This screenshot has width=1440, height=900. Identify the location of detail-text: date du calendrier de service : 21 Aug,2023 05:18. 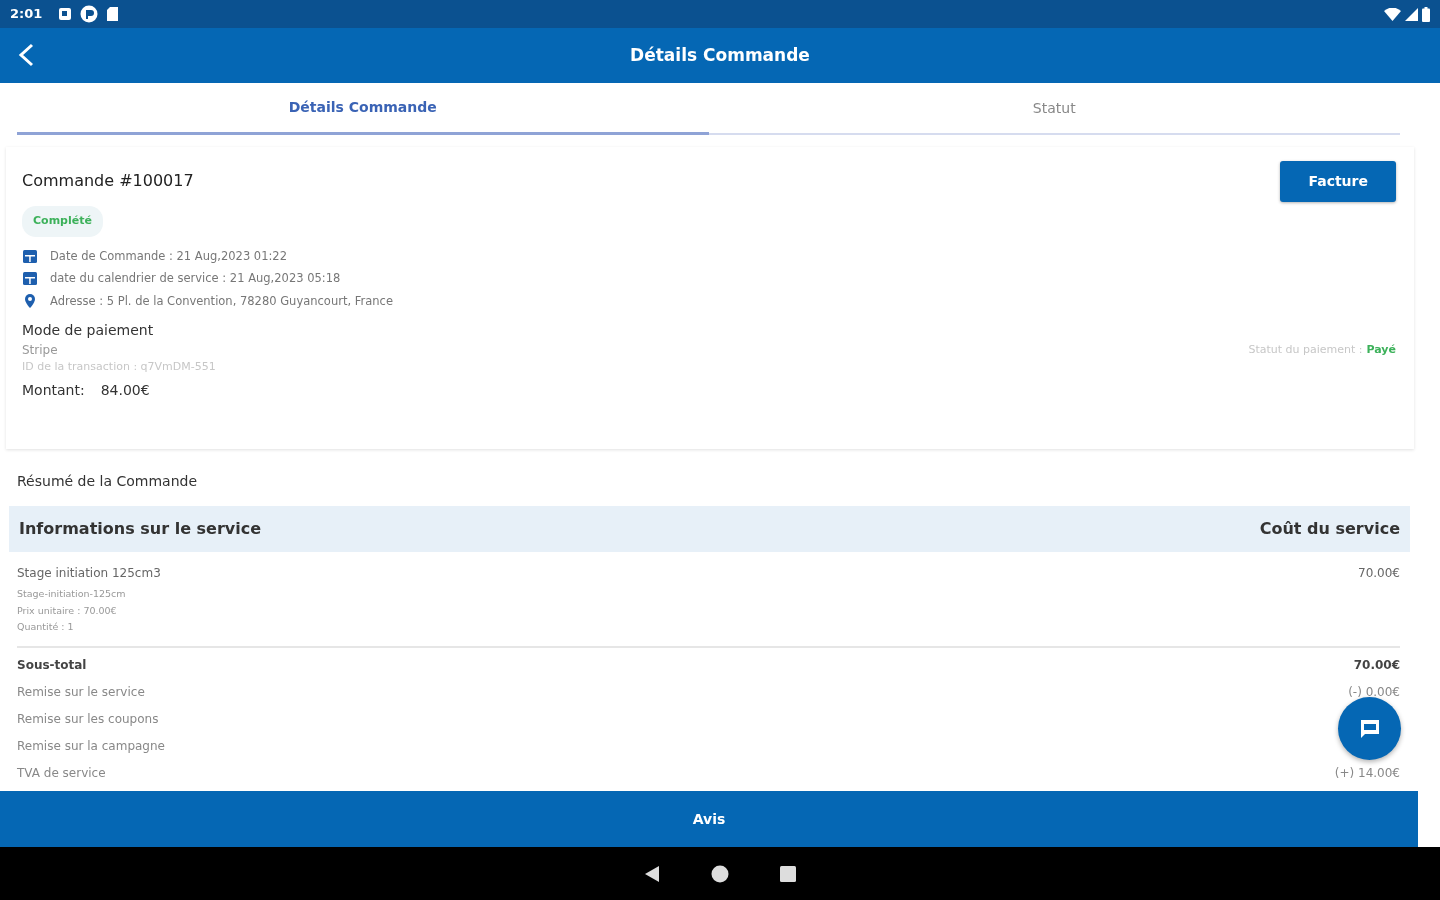
(195, 278).